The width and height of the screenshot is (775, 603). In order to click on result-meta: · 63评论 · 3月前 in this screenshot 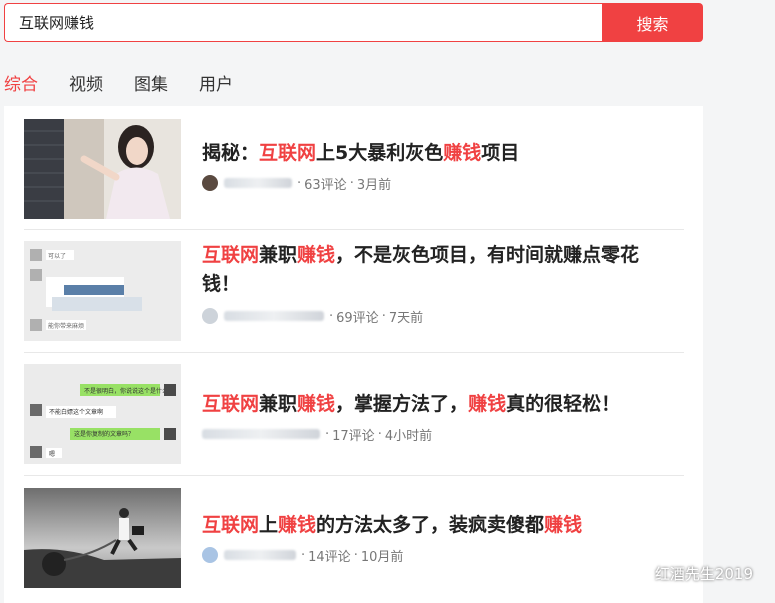, I will do `click(437, 183)`.